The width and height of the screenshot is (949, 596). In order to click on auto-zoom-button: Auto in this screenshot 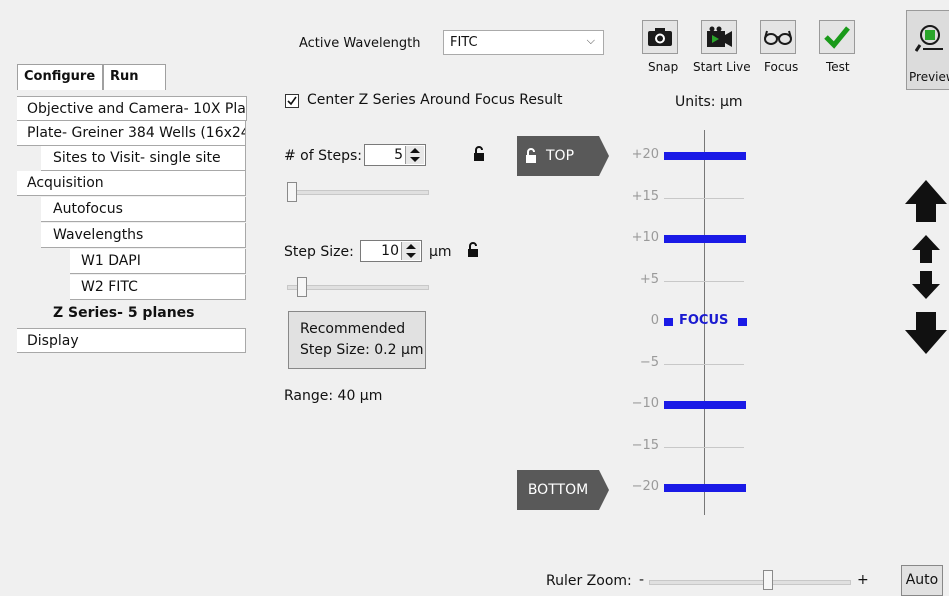, I will do `click(922, 580)`.